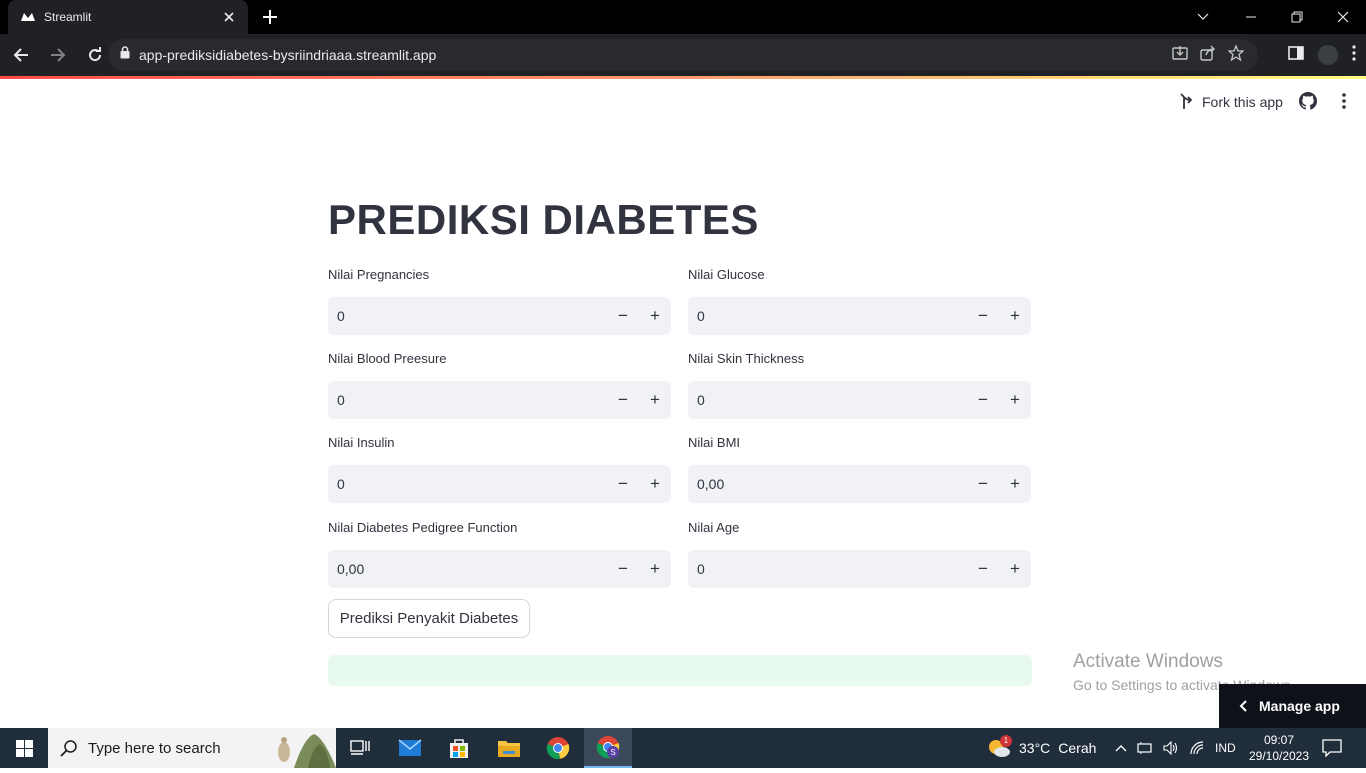 The image size is (1366, 773). What do you see at coordinates (1197, 748) in the screenshot?
I see `wifi-icon` at bounding box center [1197, 748].